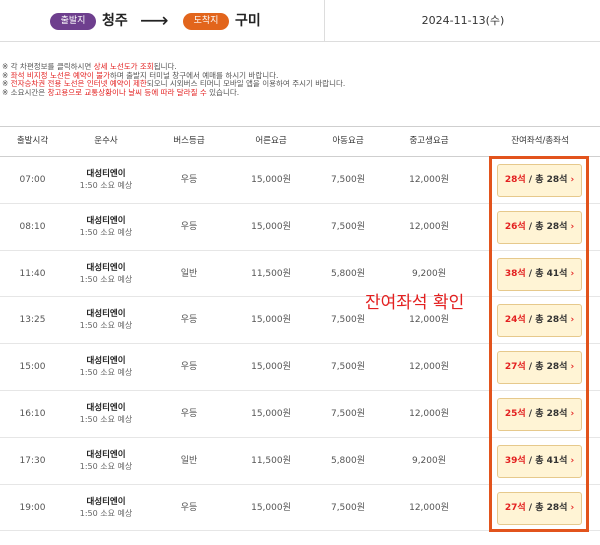  I want to click on arrival-city: 구미, so click(248, 21).